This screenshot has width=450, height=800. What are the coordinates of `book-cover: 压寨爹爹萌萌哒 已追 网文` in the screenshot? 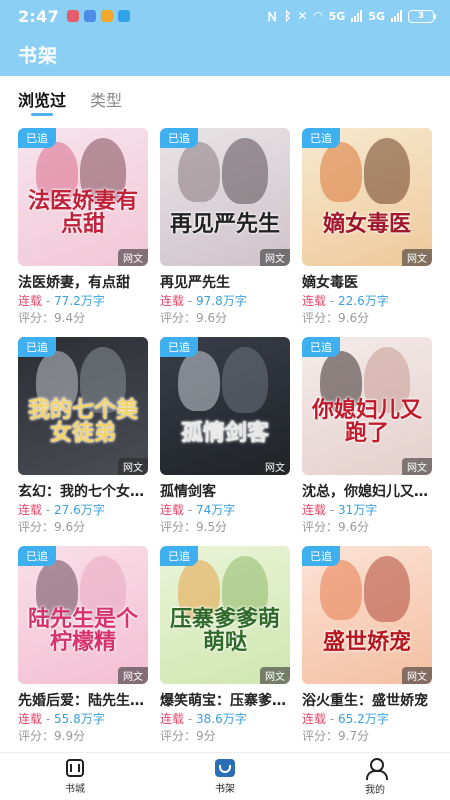 It's located at (225, 615).